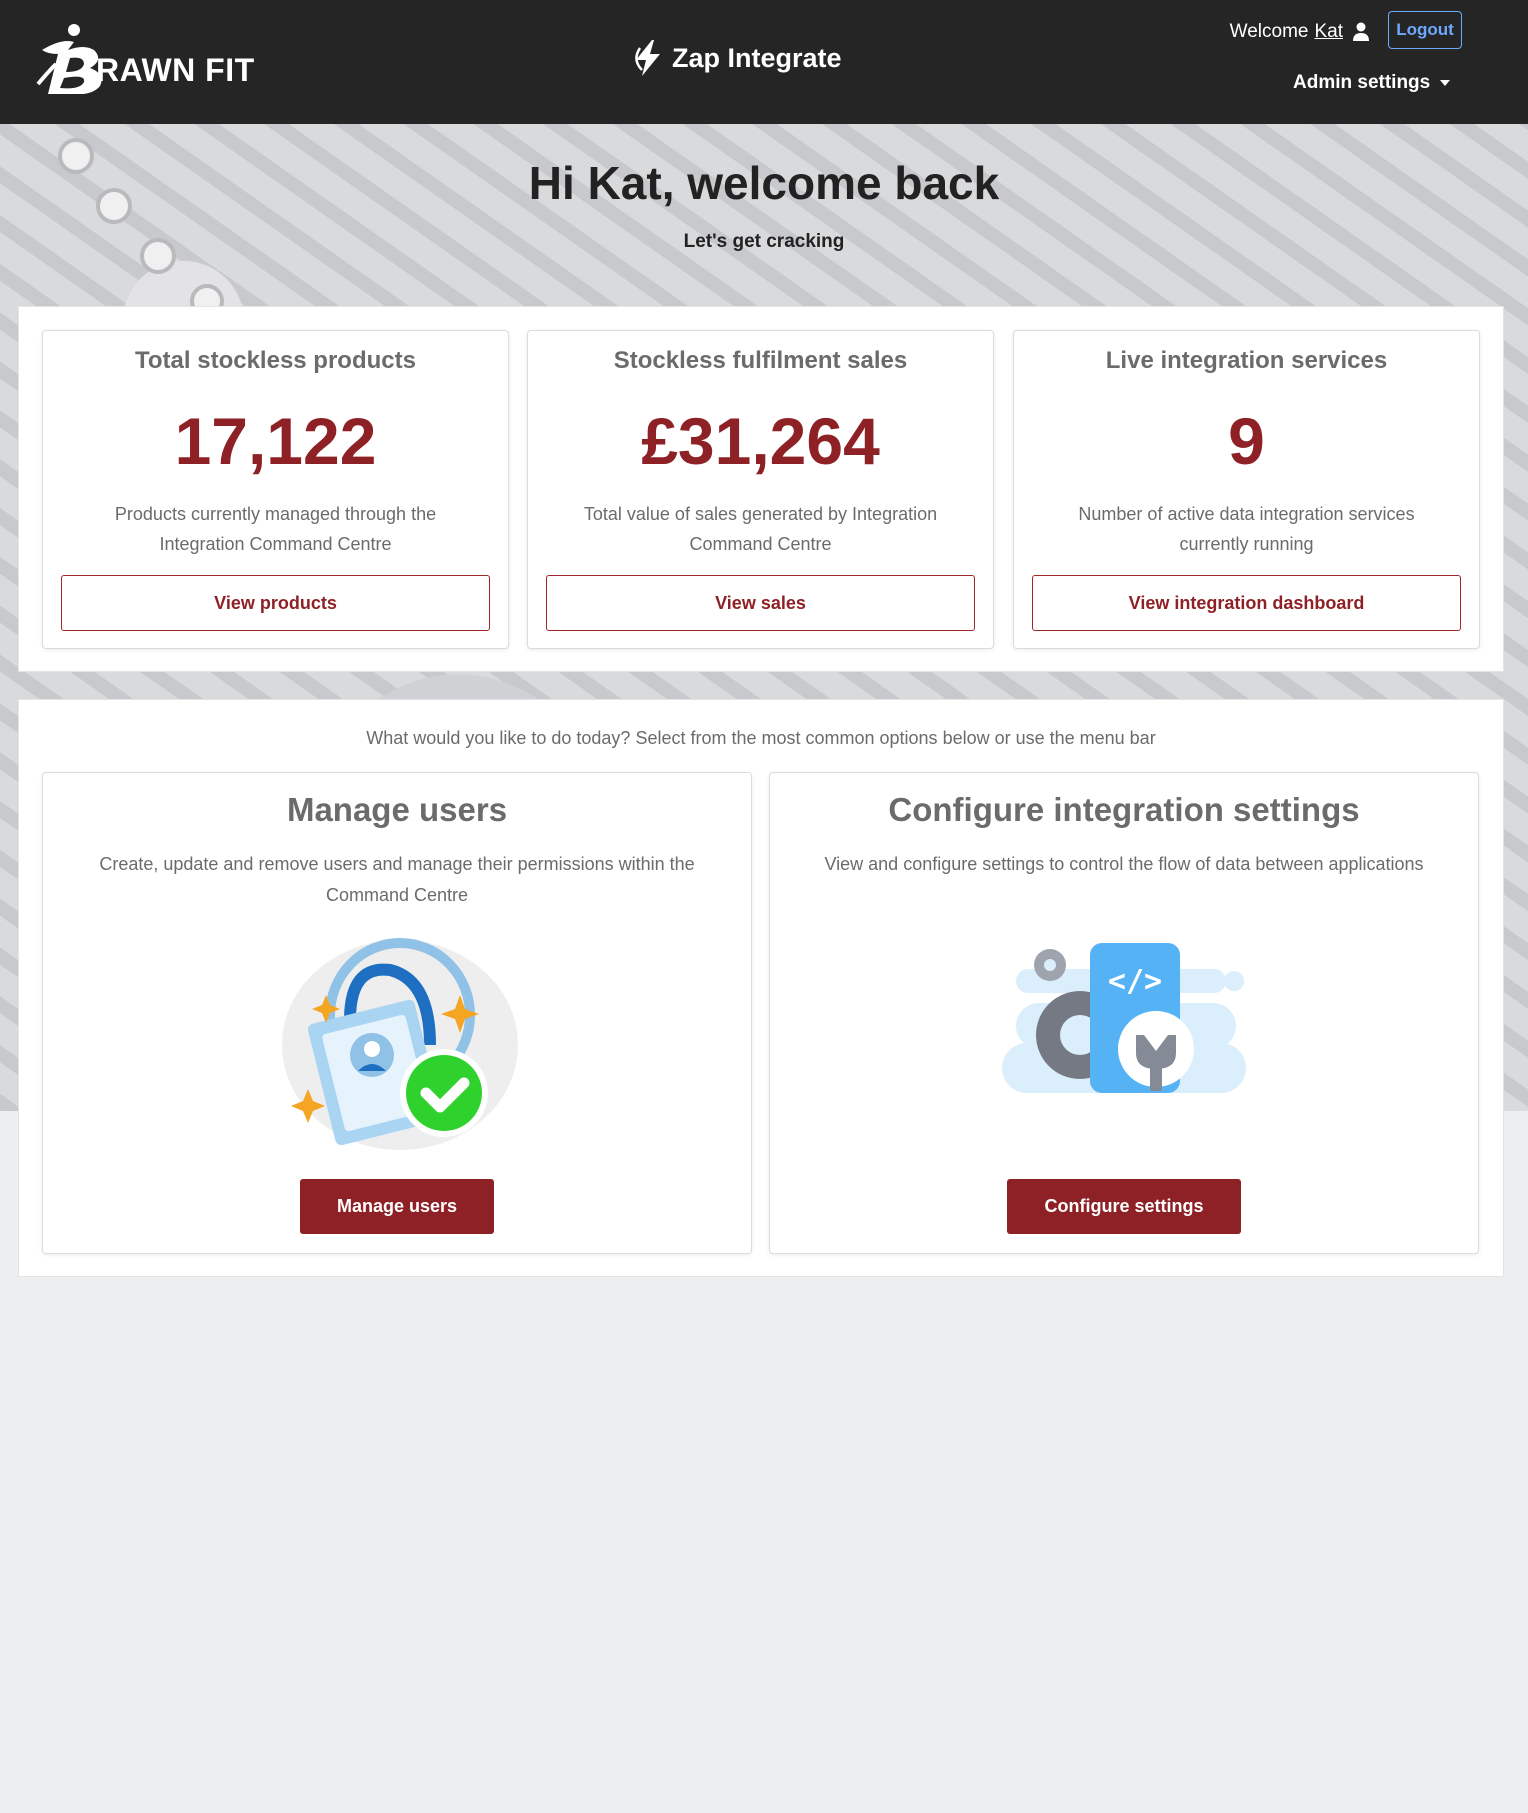 This screenshot has height=1813, width=1528. What do you see at coordinates (1445, 83) in the screenshot?
I see `caret-down-icon` at bounding box center [1445, 83].